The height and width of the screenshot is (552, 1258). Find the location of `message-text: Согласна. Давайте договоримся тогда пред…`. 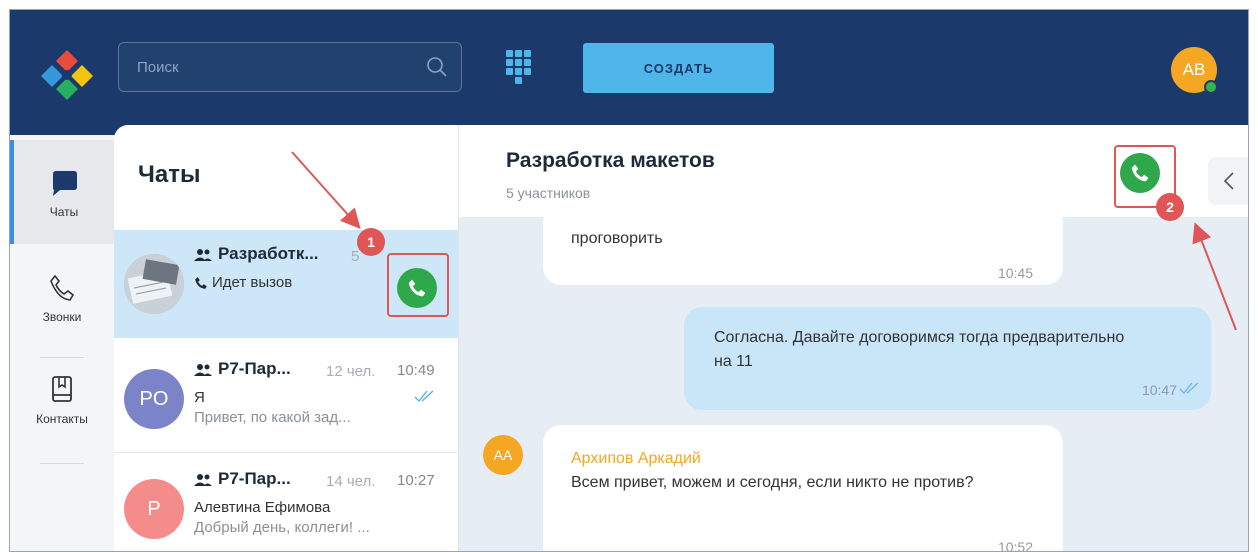

message-text: Согласна. Давайте договоримся тогда пред… is located at coordinates (919, 349).